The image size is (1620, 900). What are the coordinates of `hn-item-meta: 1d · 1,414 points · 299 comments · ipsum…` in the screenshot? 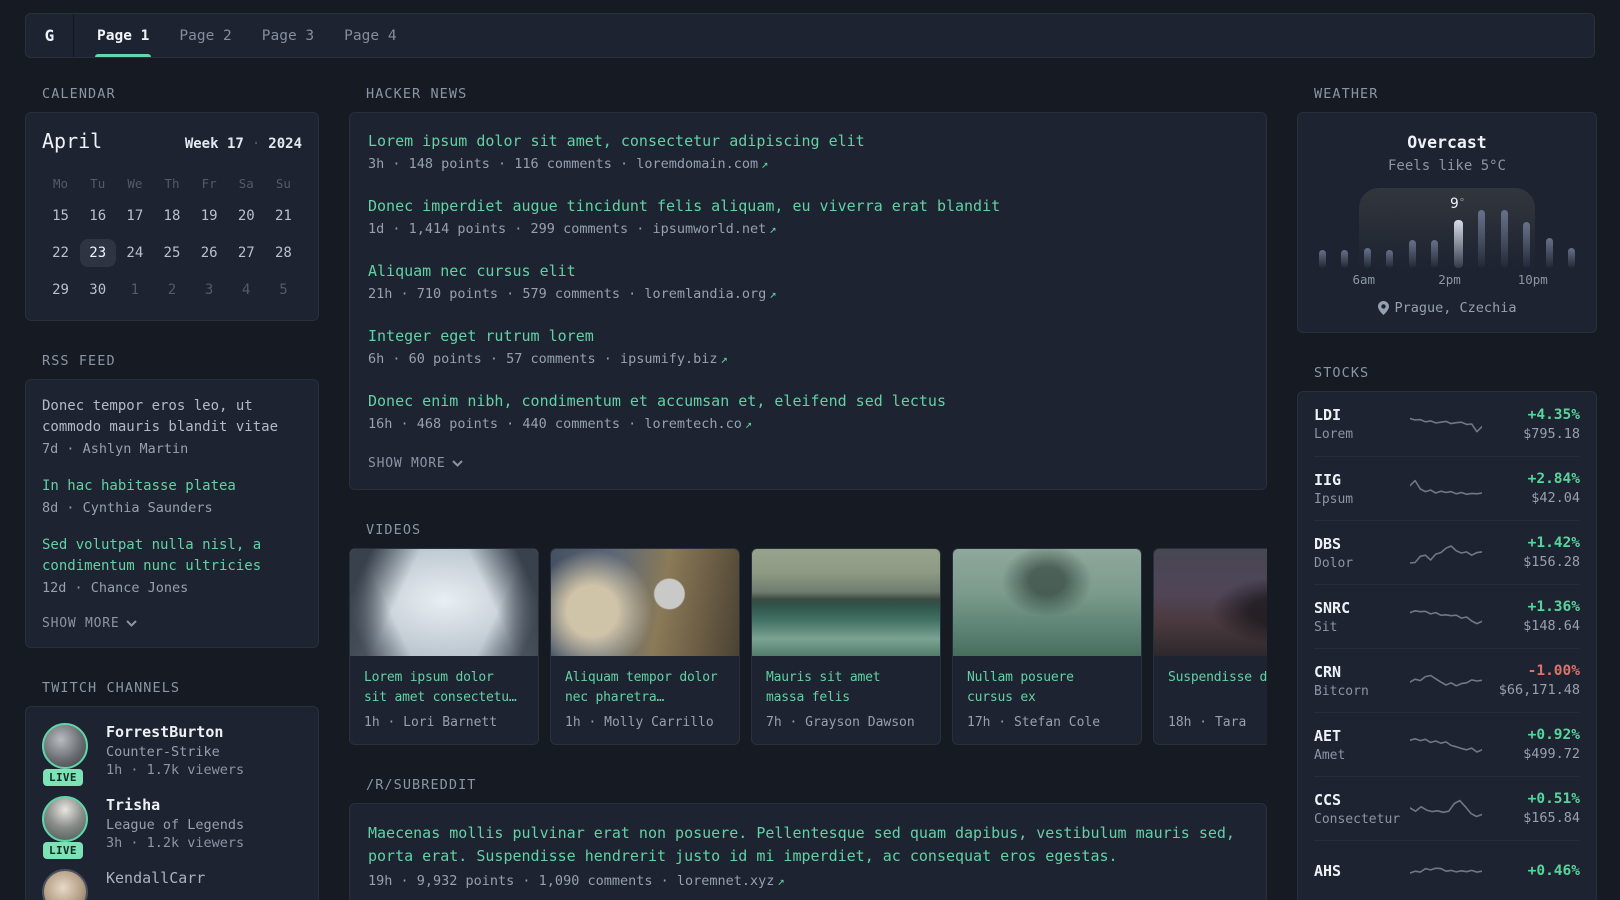 It's located at (808, 229).